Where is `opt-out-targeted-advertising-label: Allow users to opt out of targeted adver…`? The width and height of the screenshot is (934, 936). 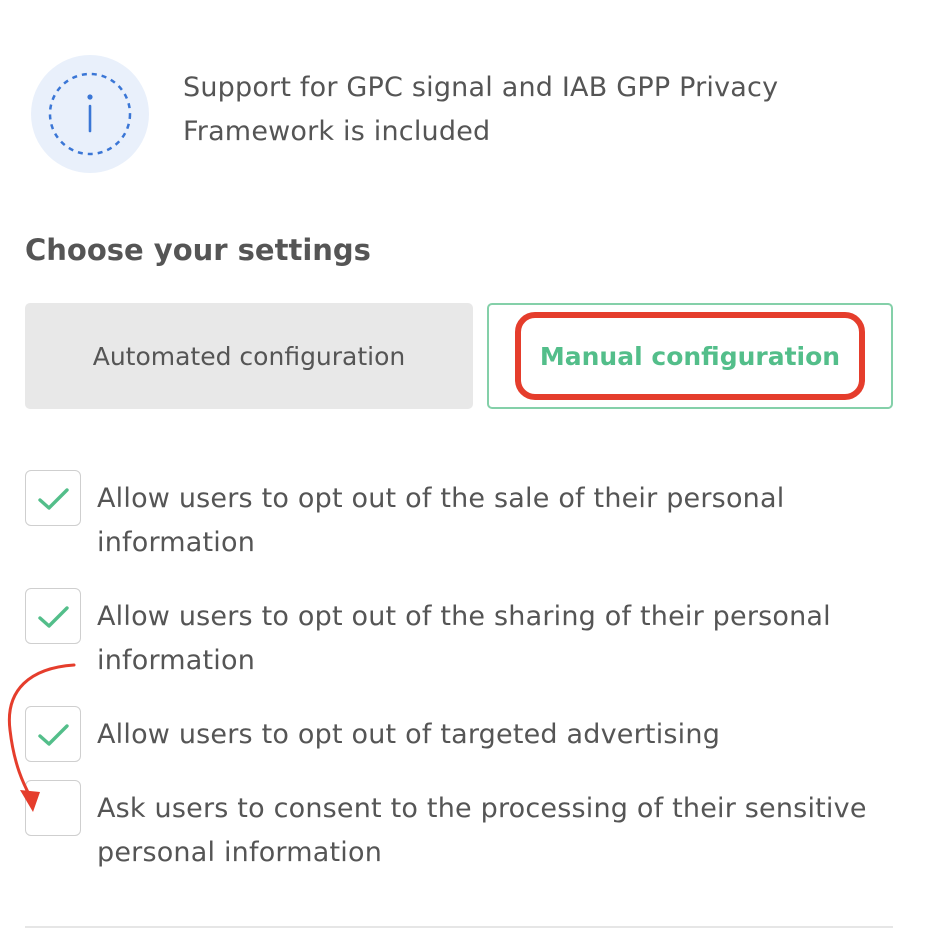
opt-out-targeted-advertising-label: Allow users to opt out of targeted adver… is located at coordinates (409, 734).